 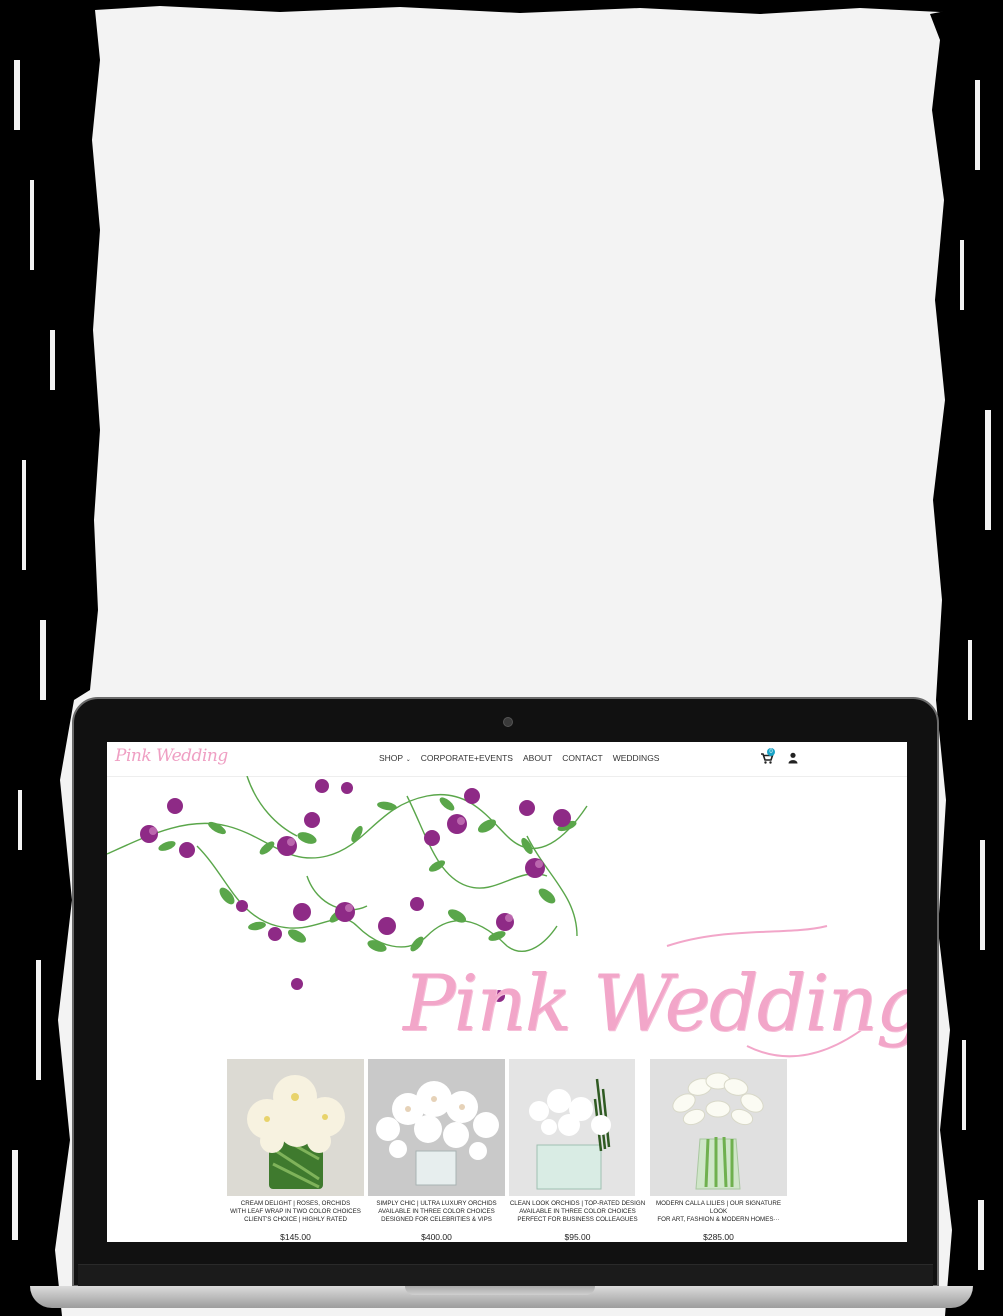 I want to click on product-name-line: CLIENT'S CHOICE | HIGHLY RATED, so click(x=295, y=1219).